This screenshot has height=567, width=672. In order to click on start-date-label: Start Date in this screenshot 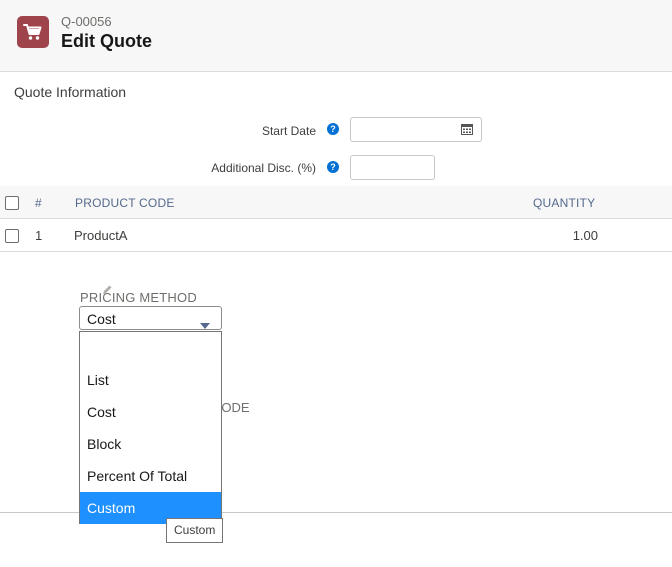, I will do `click(288, 131)`.